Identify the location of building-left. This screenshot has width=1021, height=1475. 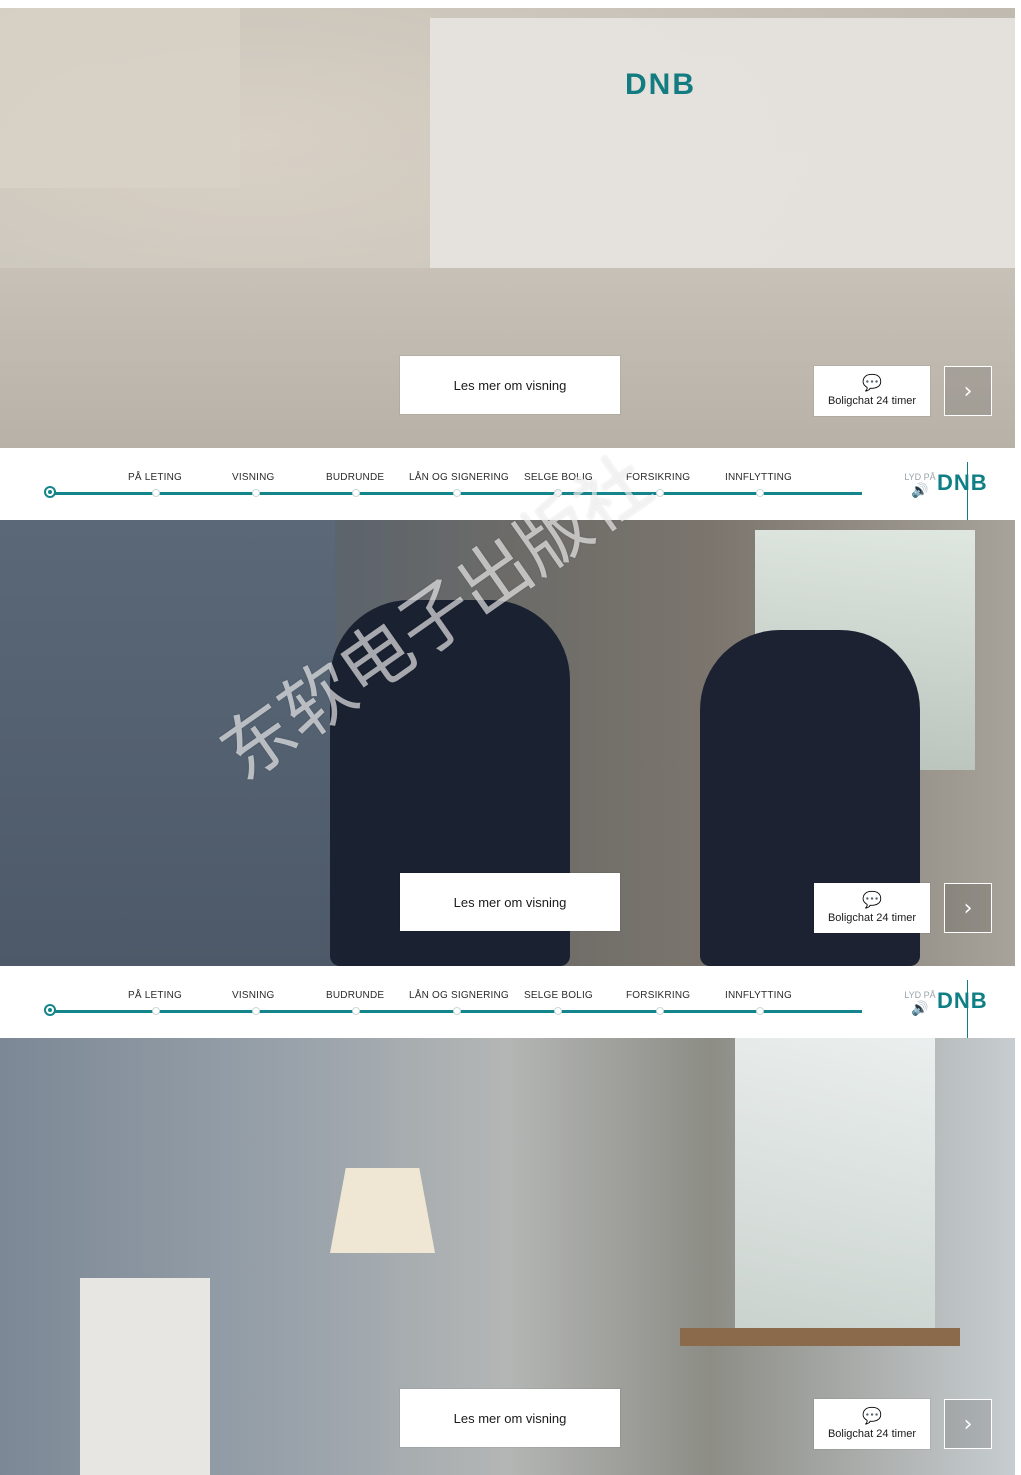
(120, 98).